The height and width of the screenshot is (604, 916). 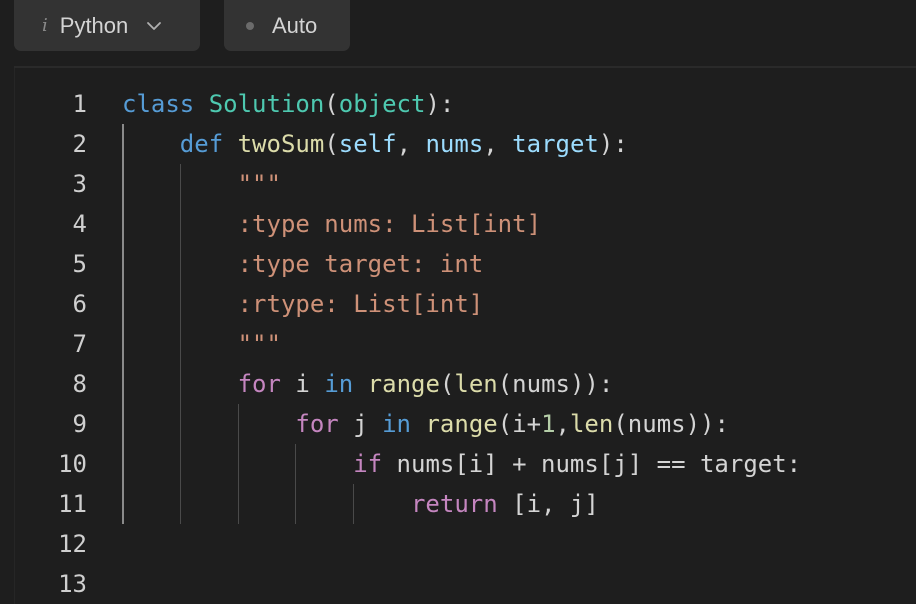 I want to click on line-number: 1, so click(x=79, y=104).